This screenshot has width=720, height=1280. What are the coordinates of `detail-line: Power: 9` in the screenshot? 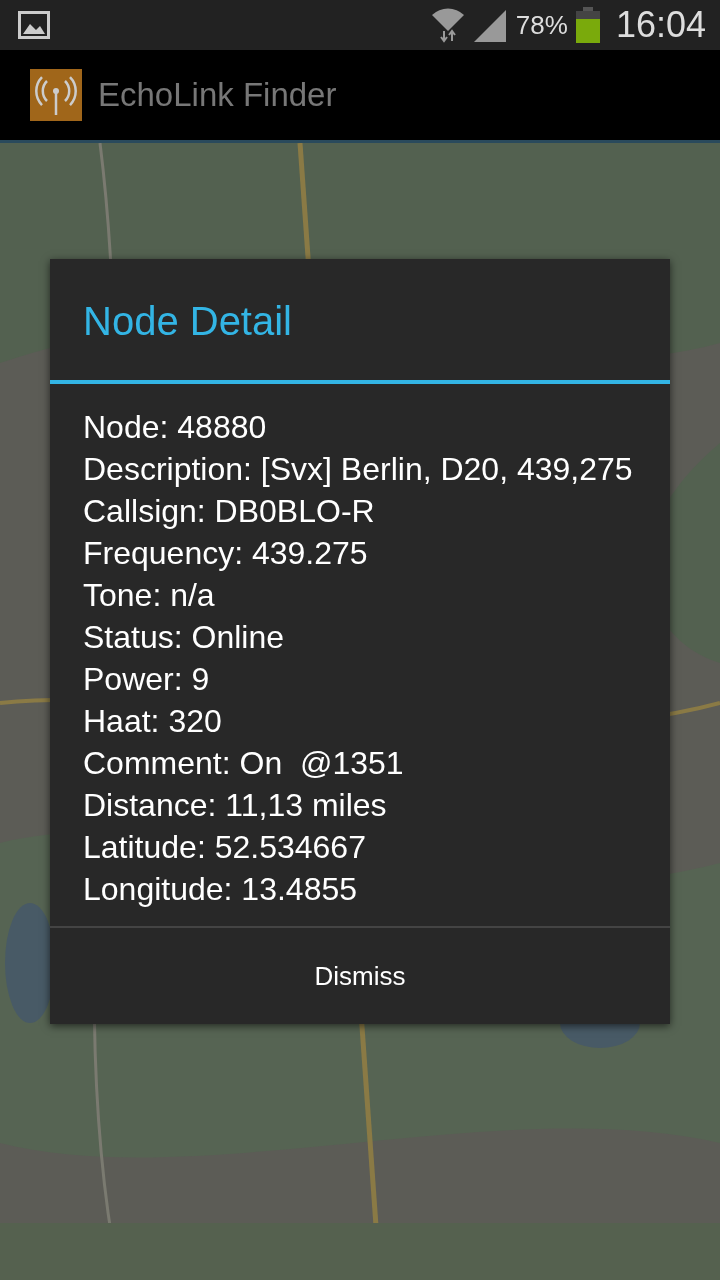 It's located at (147, 679).